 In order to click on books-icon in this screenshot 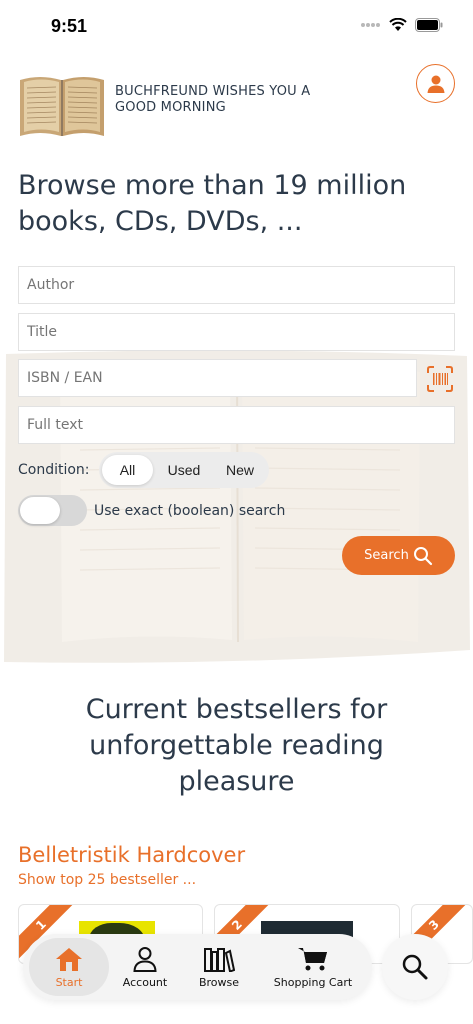, I will do `click(219, 959)`.